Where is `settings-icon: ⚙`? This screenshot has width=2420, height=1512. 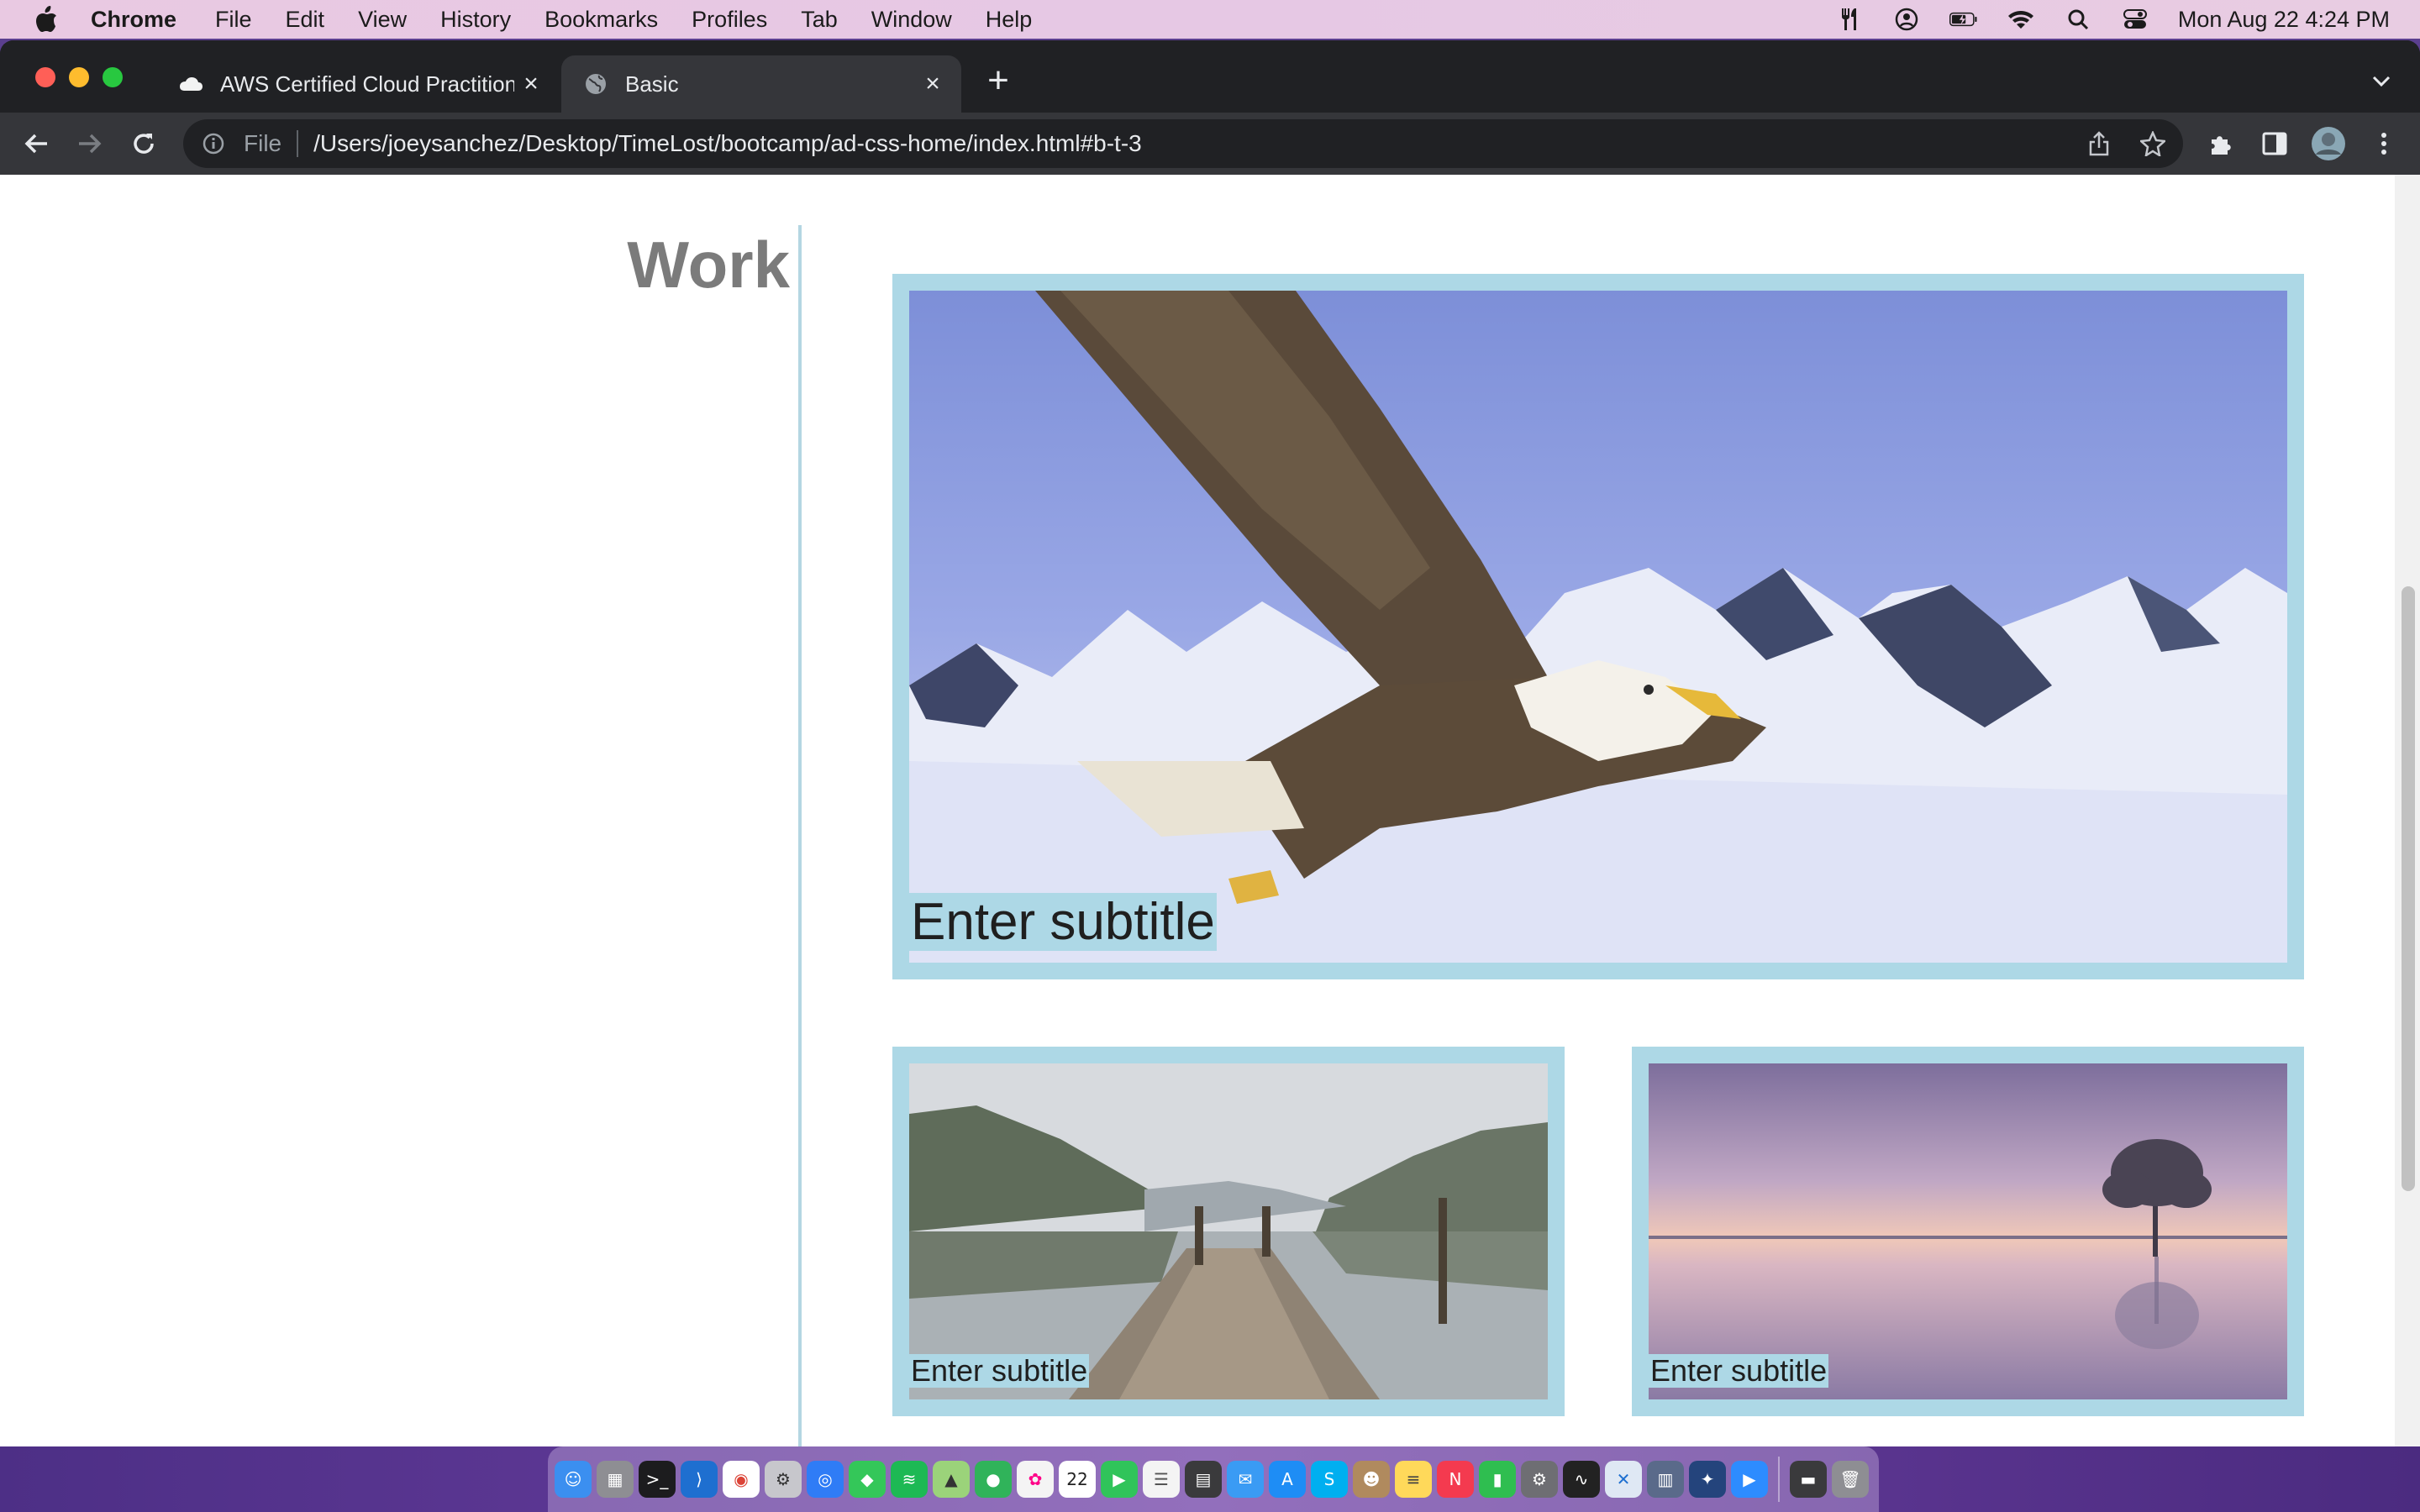
settings-icon: ⚙ is located at coordinates (783, 1479).